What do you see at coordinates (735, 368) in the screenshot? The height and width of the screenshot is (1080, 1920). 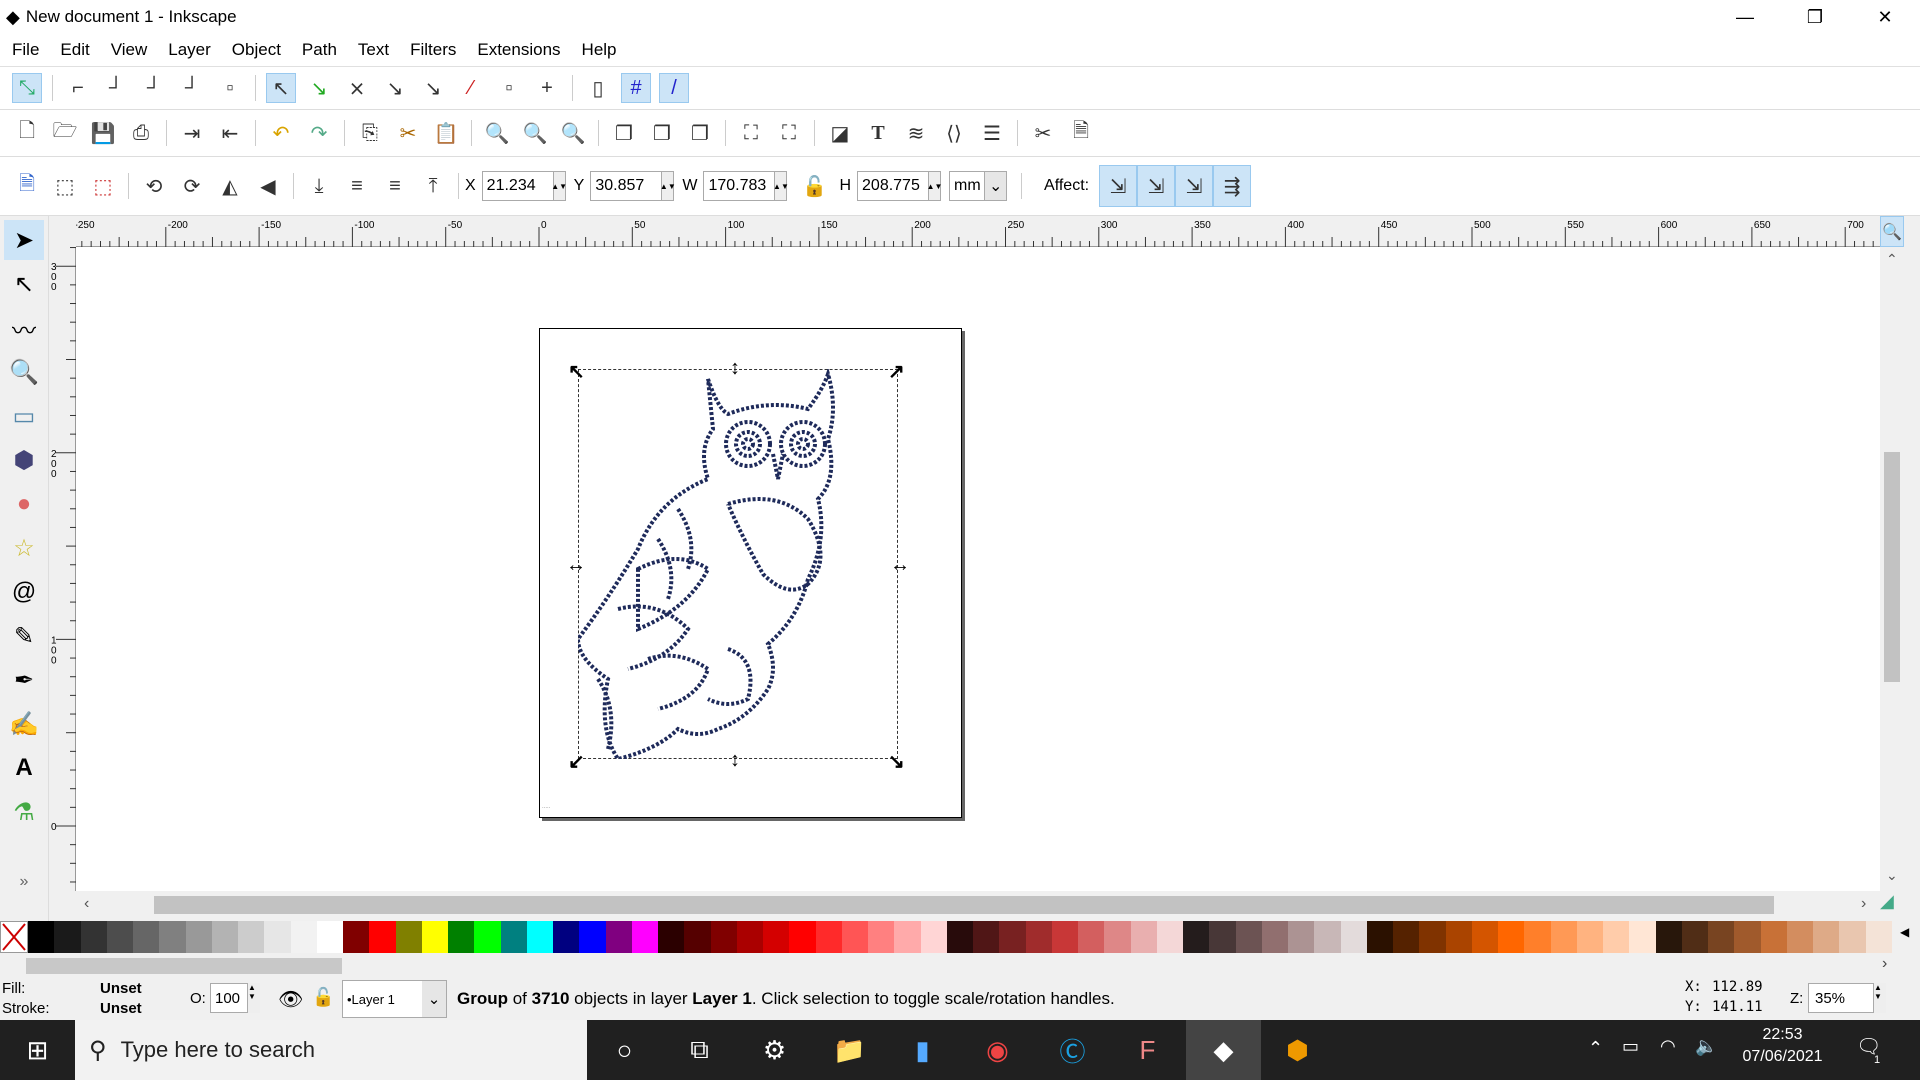 I see `scale-handle: ↕` at bounding box center [735, 368].